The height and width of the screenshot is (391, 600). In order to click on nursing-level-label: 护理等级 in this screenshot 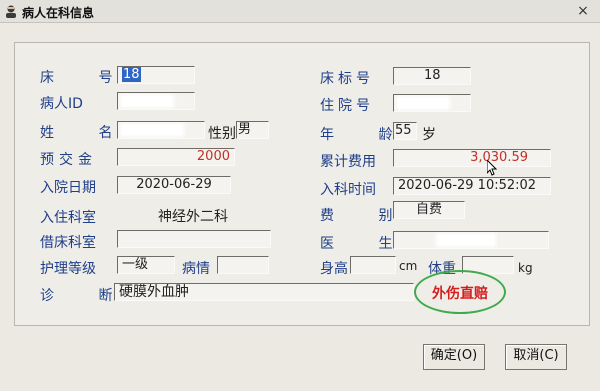, I will do `click(68, 269)`.